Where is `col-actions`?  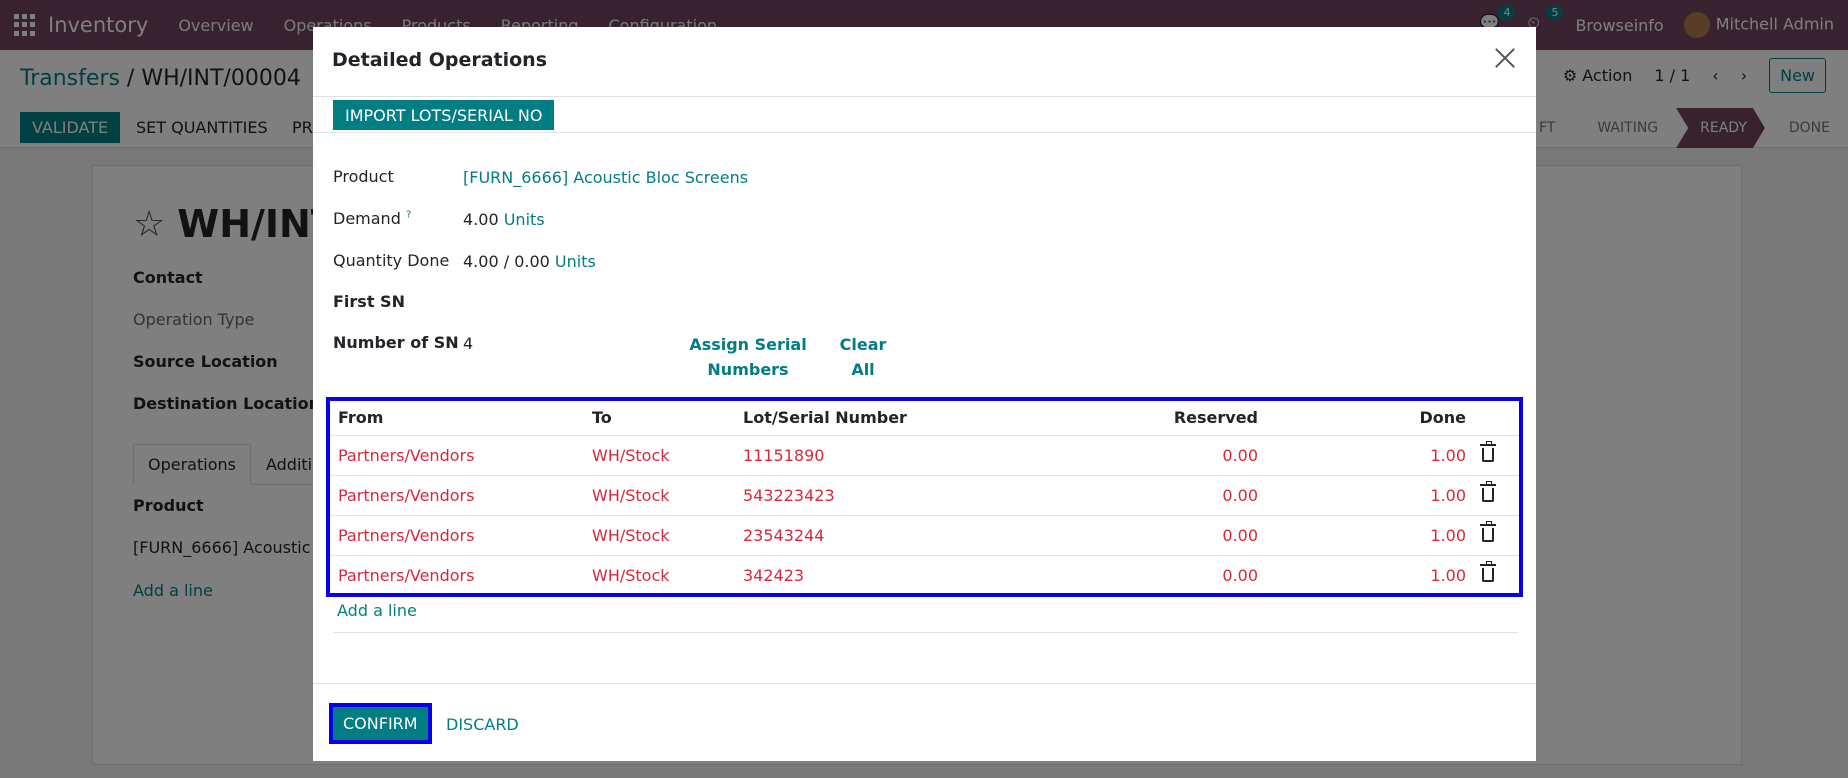
col-actions is located at coordinates (1496, 418).